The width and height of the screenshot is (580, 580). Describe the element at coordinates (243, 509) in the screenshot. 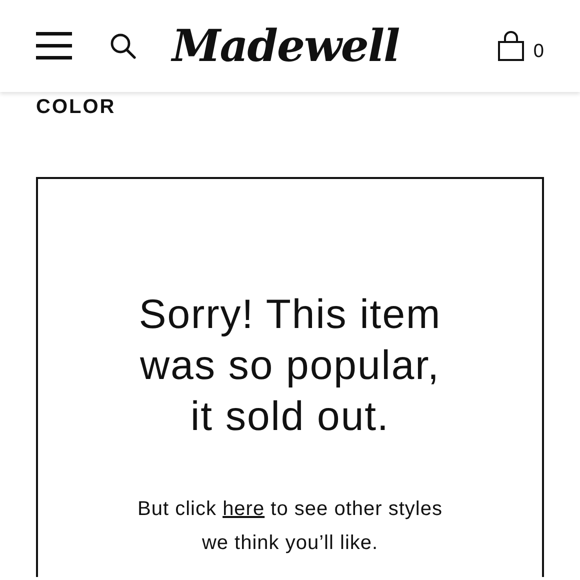

I see `here-link: here` at that location.